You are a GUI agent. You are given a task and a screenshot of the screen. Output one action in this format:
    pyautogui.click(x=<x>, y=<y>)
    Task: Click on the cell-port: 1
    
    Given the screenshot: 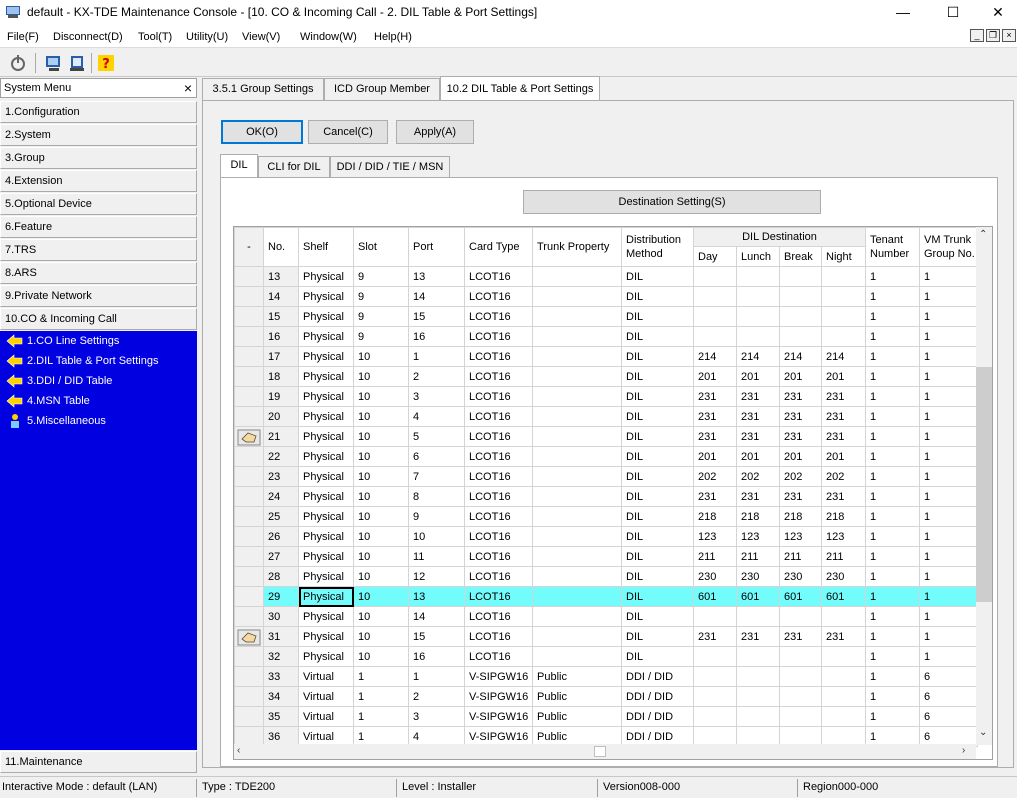 What is the action you would take?
    pyautogui.click(x=436, y=676)
    